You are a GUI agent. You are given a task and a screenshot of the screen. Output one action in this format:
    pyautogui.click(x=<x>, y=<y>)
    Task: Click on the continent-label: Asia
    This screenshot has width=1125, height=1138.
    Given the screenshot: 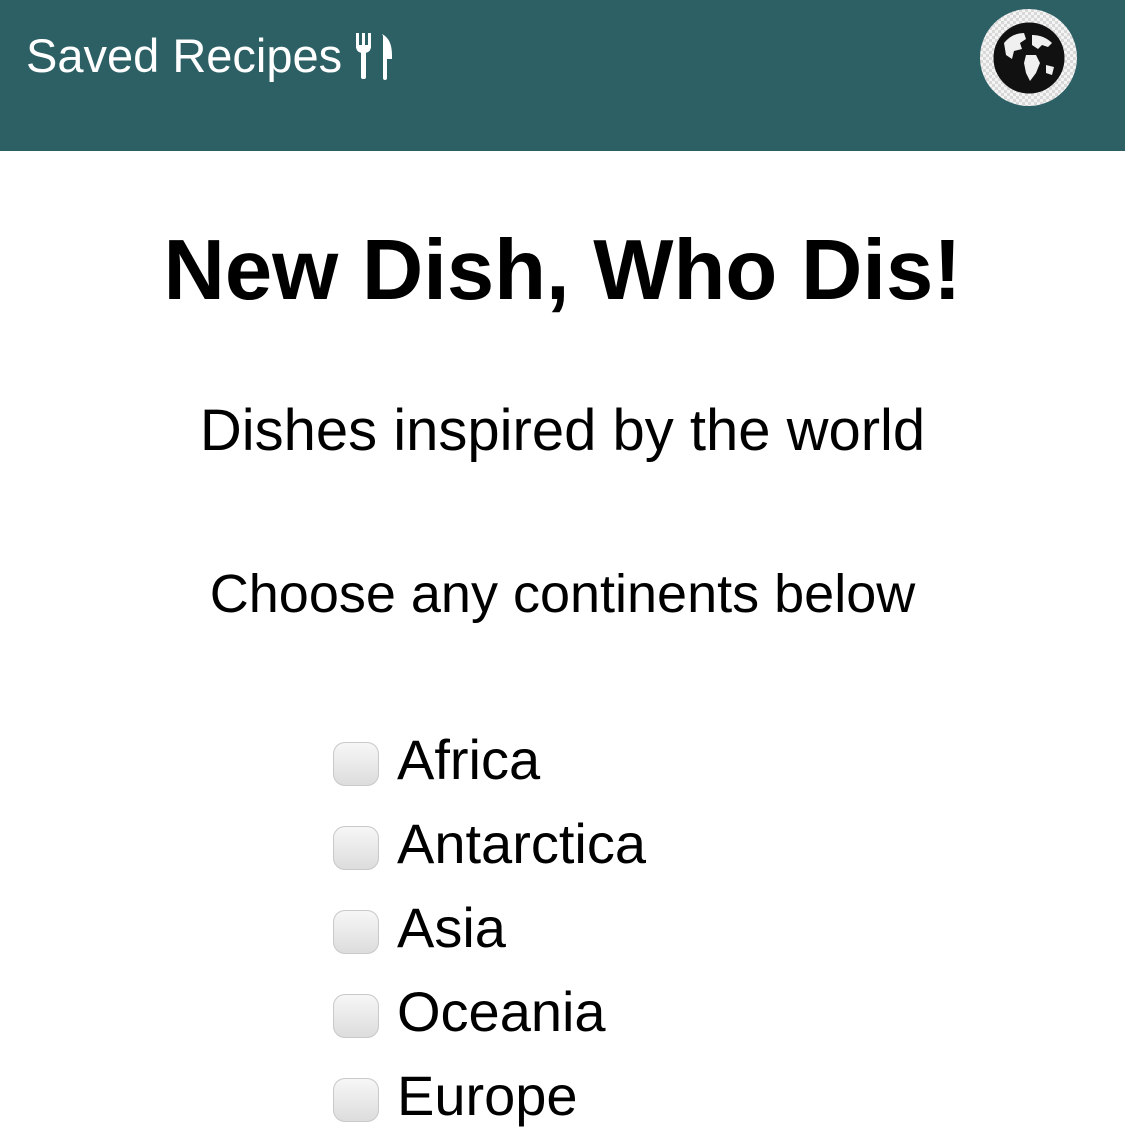 What is the action you would take?
    pyautogui.click(x=451, y=927)
    